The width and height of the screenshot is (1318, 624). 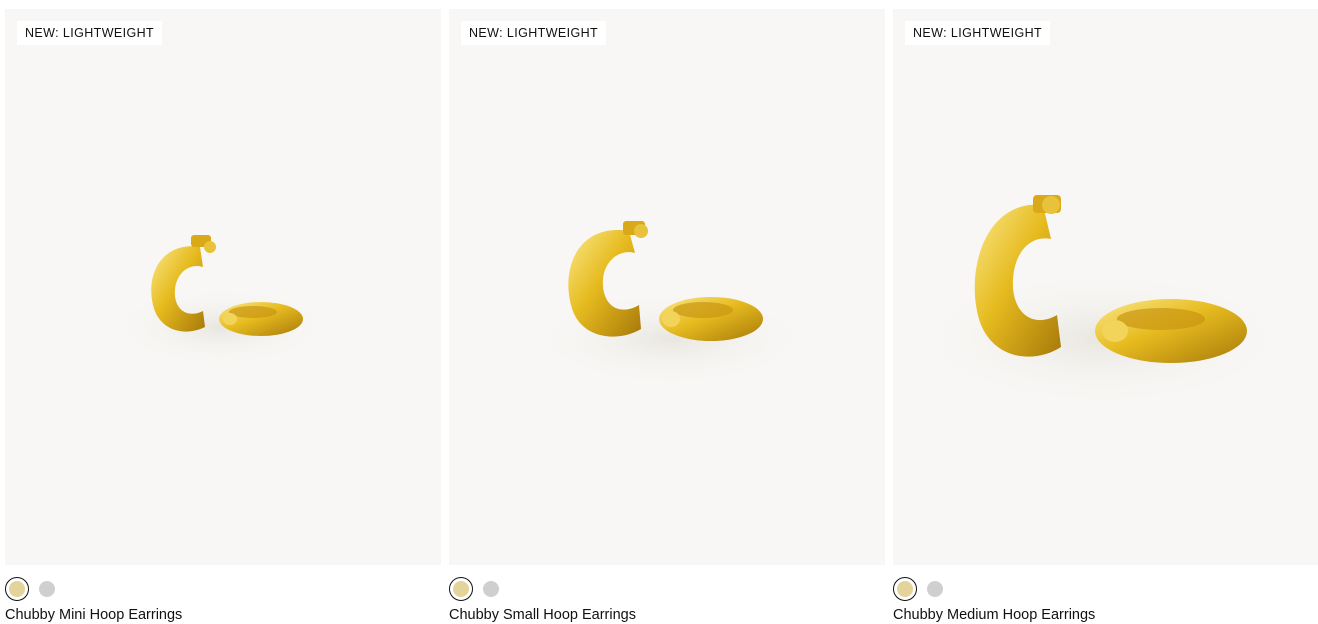 What do you see at coordinates (223, 615) in the screenshot?
I see `product-name: Chubby Mini Hoop Earrings` at bounding box center [223, 615].